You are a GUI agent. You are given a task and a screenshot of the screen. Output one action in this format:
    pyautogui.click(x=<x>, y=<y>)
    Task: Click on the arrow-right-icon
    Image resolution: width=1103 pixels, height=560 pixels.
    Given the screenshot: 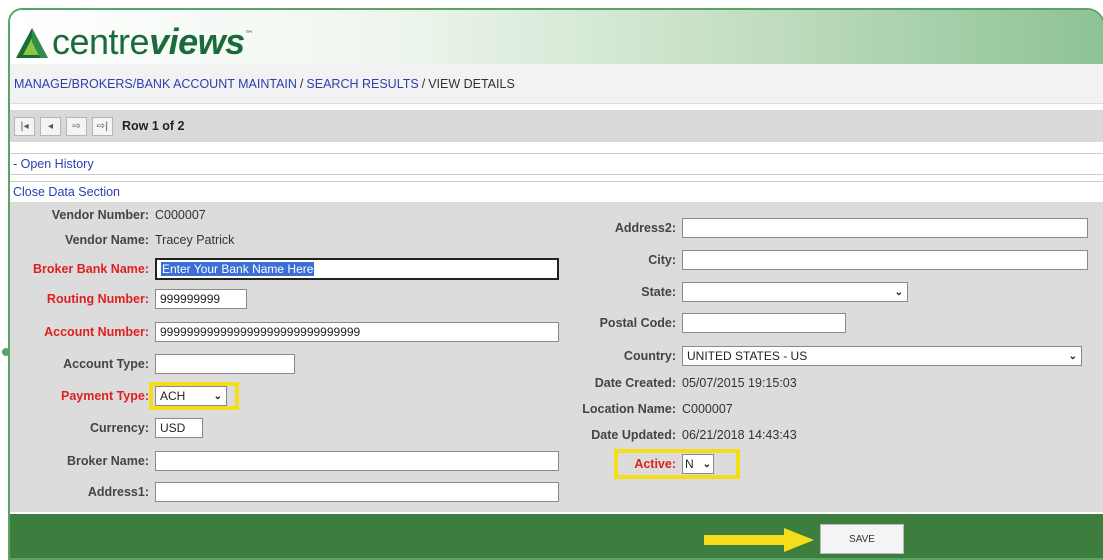 What is the action you would take?
    pyautogui.click(x=759, y=540)
    